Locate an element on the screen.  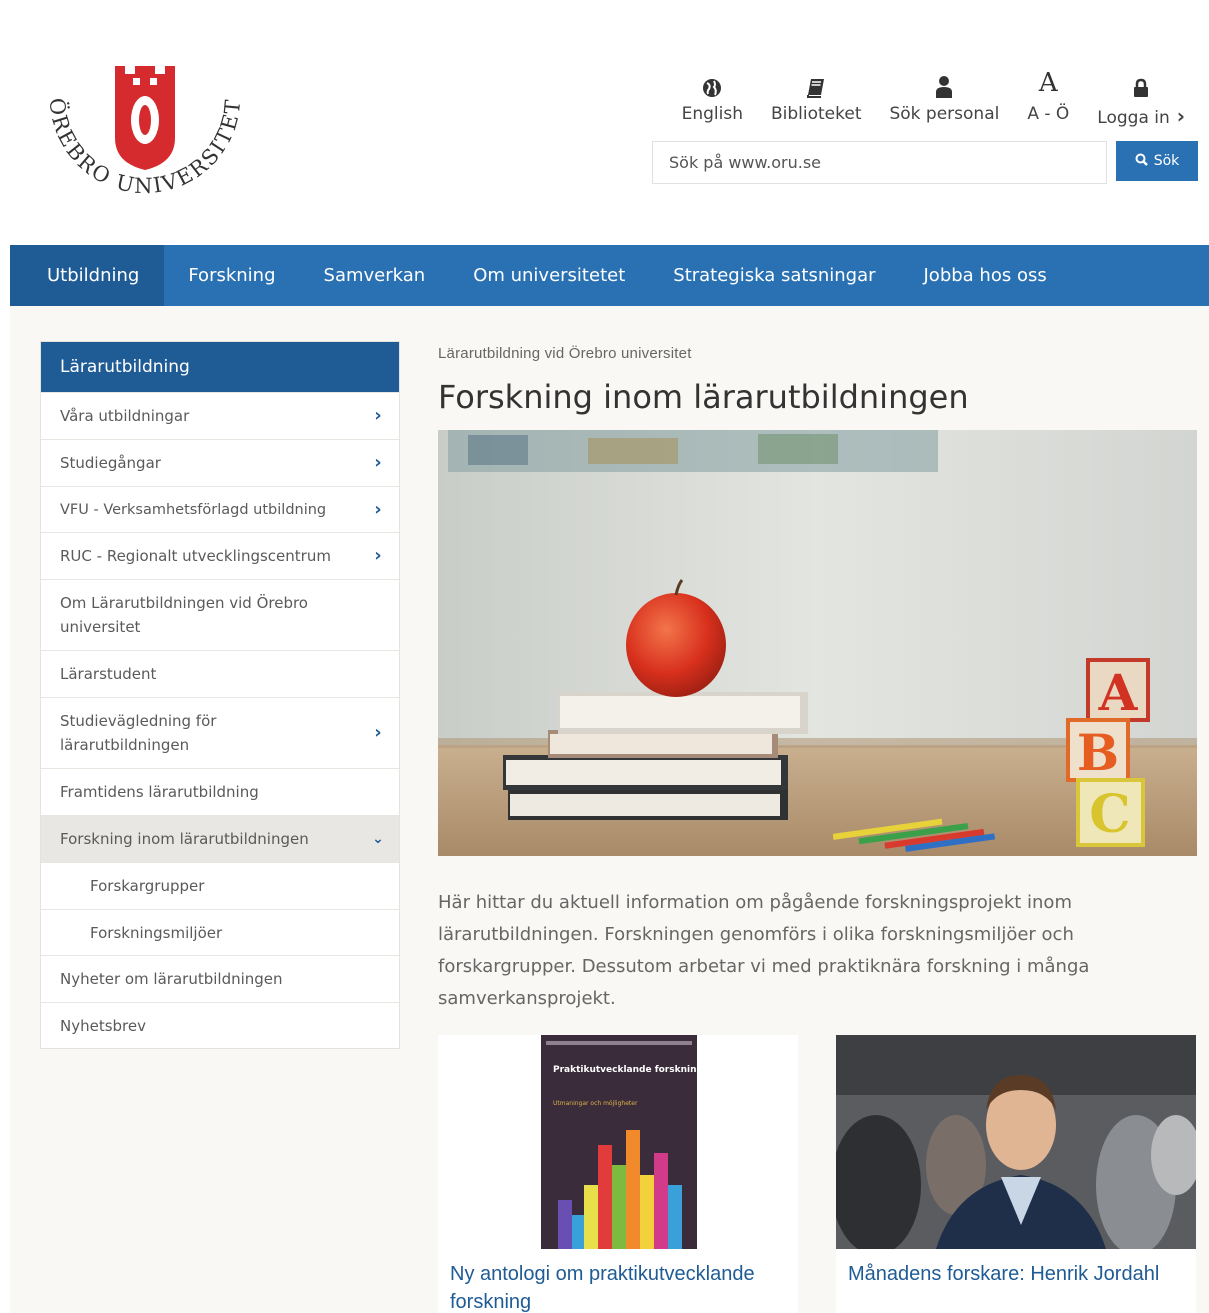
english-link: English is located at coordinates (712, 98).